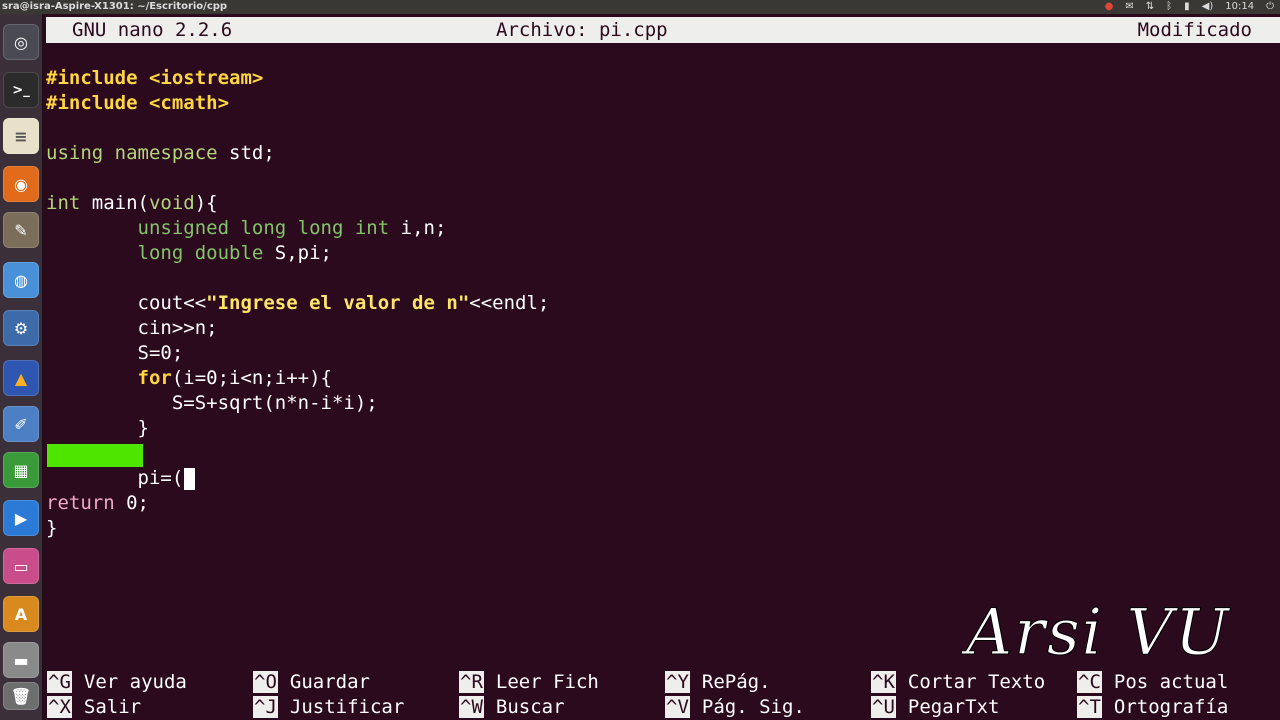 The width and height of the screenshot is (1280, 720). I want to click on shortcut-read-file: ^R Leer Fich, so click(529, 682).